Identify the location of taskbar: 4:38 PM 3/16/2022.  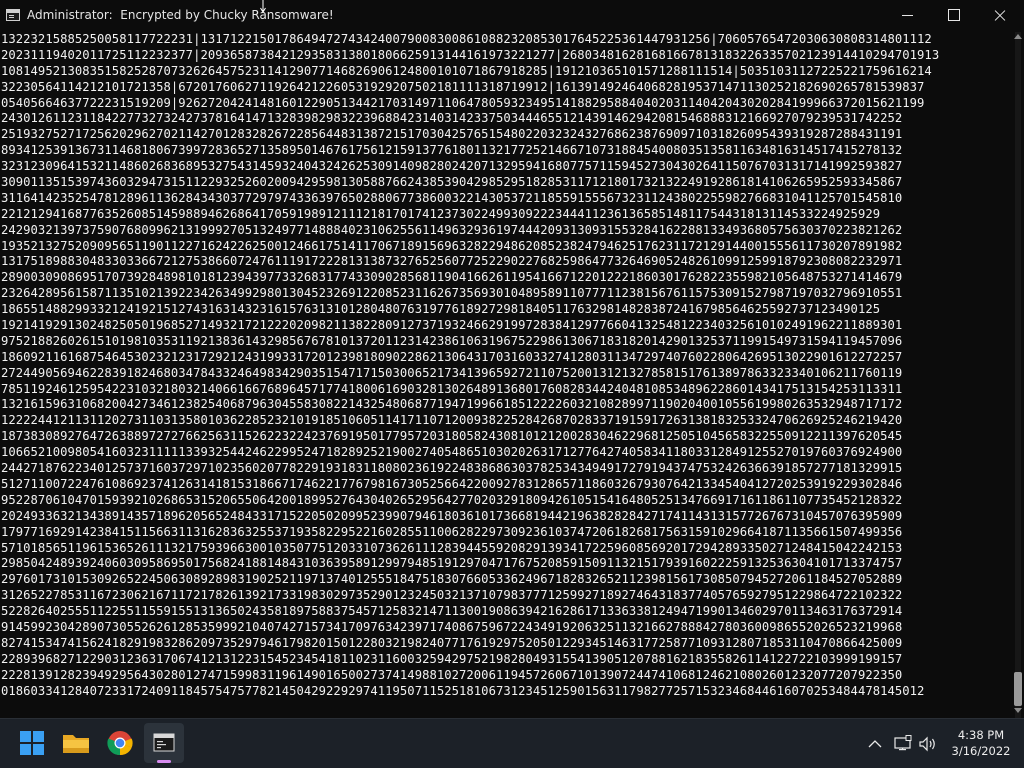
(512, 743).